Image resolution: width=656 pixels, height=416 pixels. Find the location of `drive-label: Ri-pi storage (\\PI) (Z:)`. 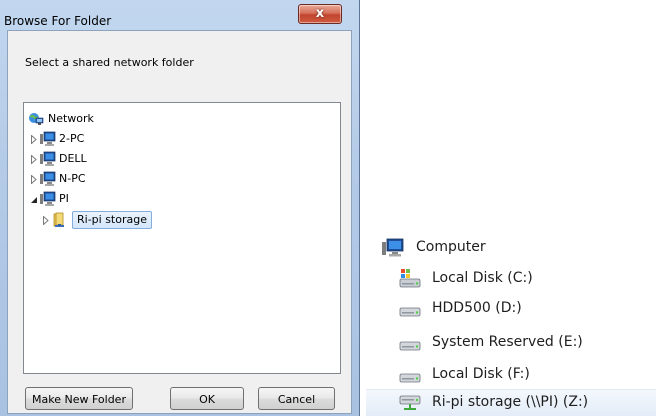

drive-label: Ri-pi storage (\\PI) (Z:) is located at coordinates (510, 402).